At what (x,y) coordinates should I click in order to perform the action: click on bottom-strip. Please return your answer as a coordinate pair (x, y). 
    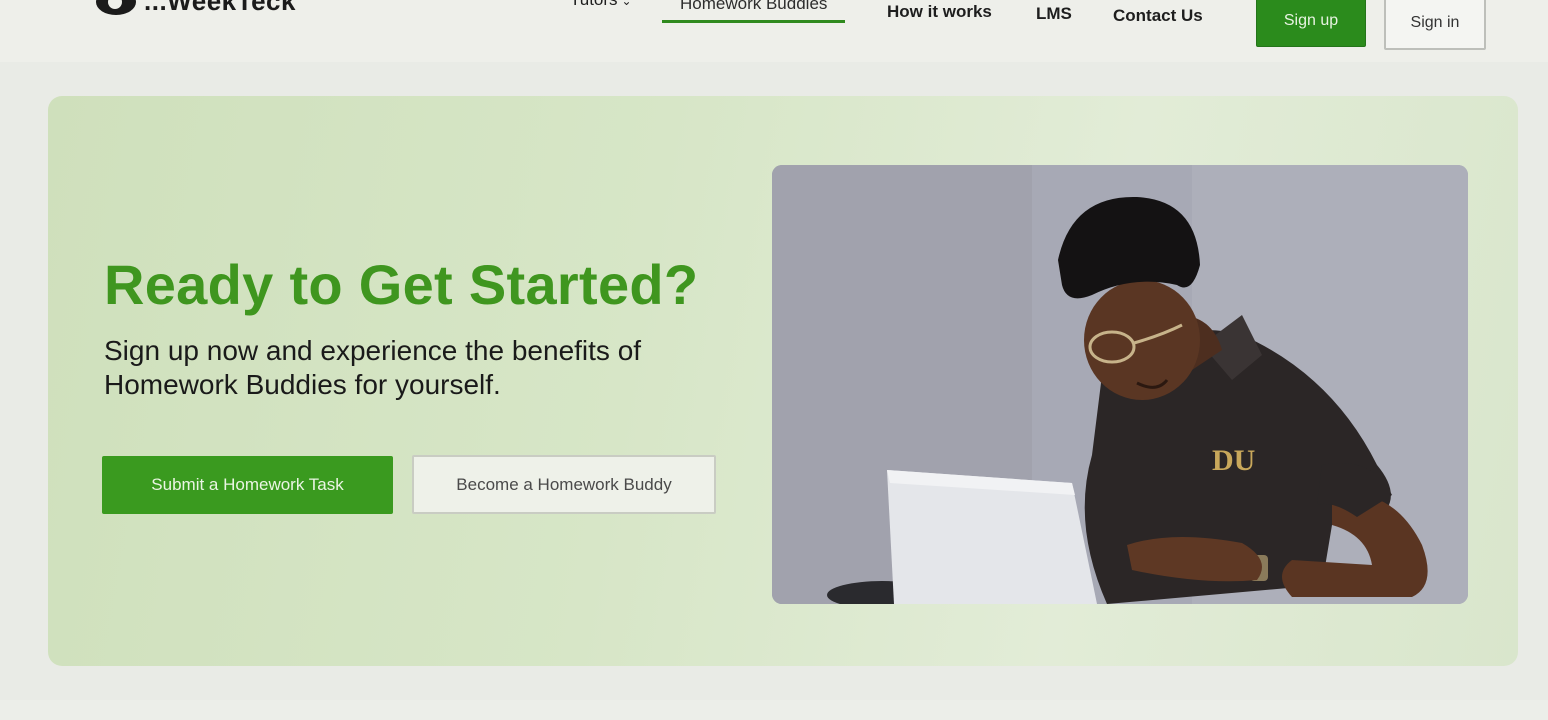
    Looking at the image, I should click on (774, 710).